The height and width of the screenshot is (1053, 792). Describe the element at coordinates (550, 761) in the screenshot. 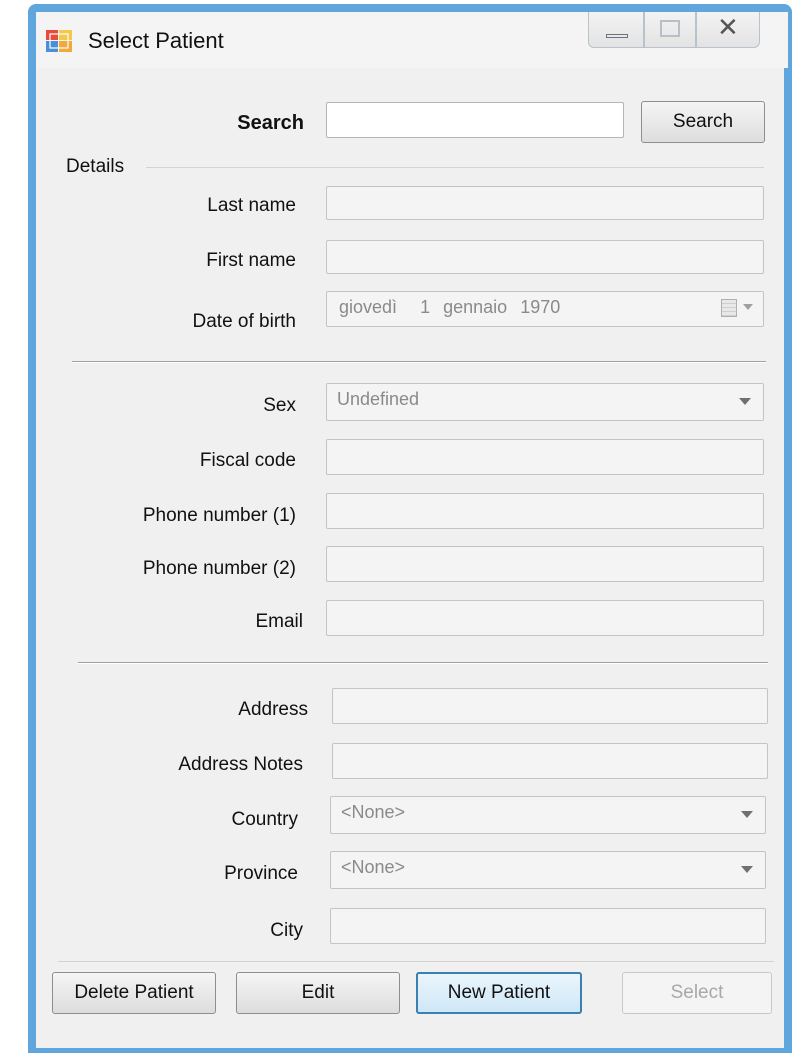

I see `address-notes-field` at that location.